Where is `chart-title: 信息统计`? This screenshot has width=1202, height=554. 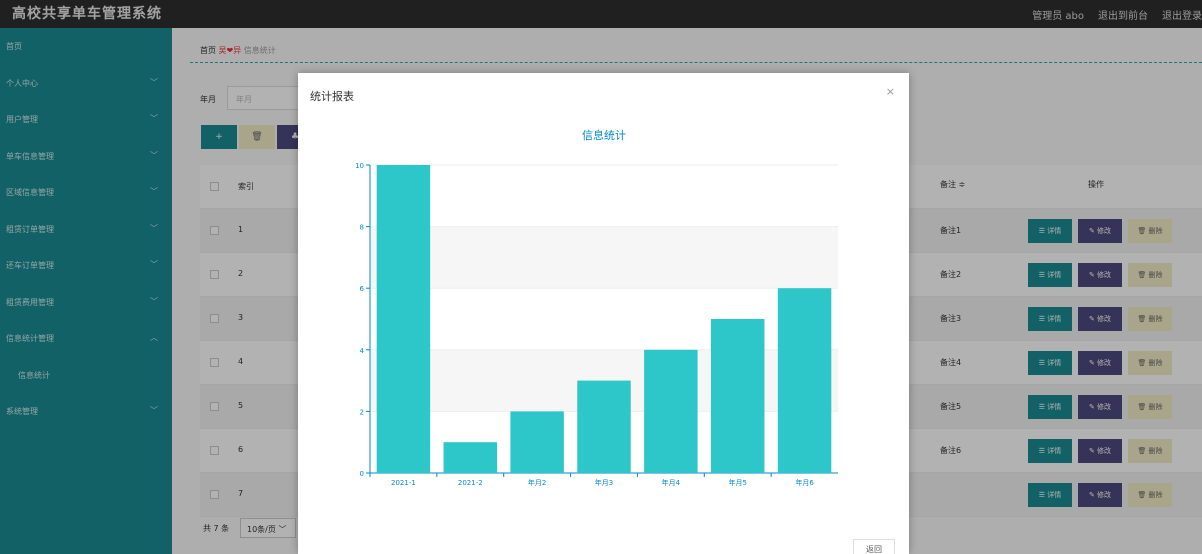 chart-title: 信息统计 is located at coordinates (604, 135).